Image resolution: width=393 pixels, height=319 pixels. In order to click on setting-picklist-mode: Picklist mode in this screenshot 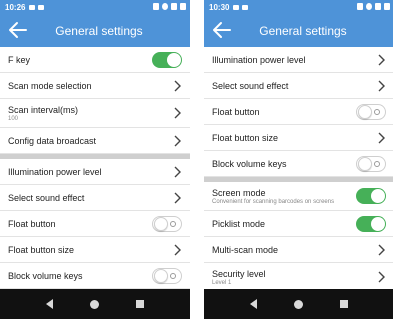, I will do `click(298, 224)`.